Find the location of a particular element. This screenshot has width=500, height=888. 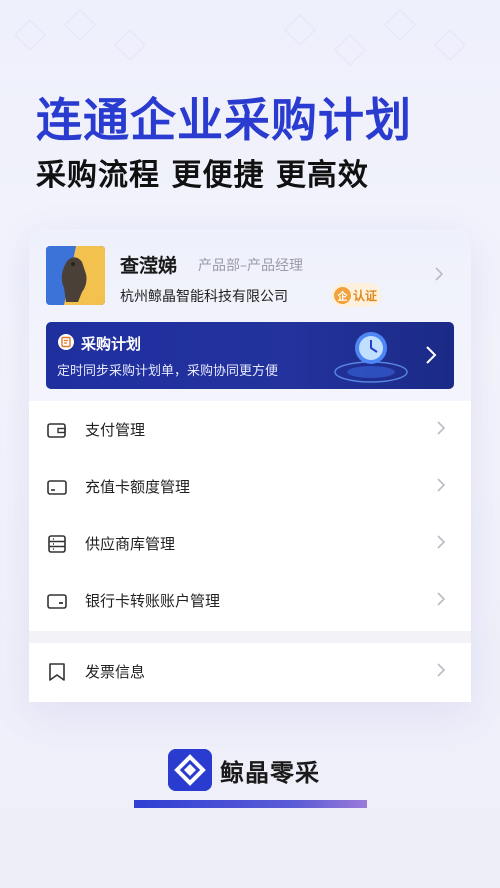

card-icon is located at coordinates (57, 487).